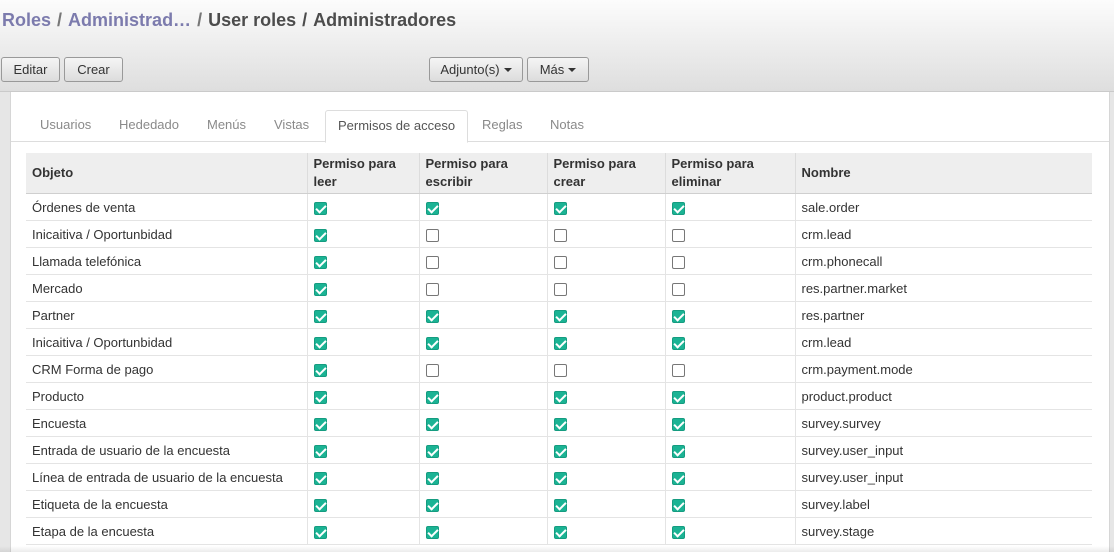  What do you see at coordinates (167, 423) in the screenshot?
I see `cell-object: Encuesta` at bounding box center [167, 423].